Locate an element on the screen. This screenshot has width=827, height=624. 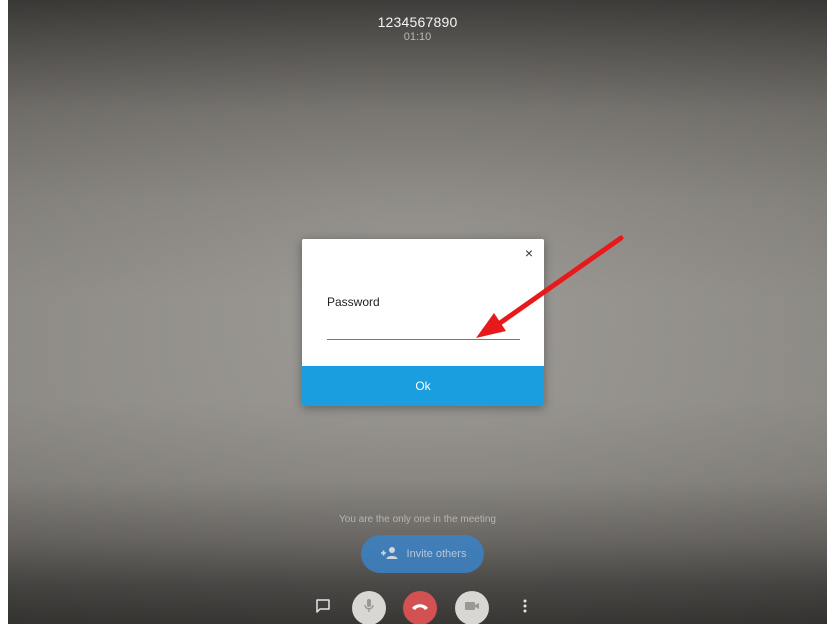
video-button is located at coordinates (472, 607).